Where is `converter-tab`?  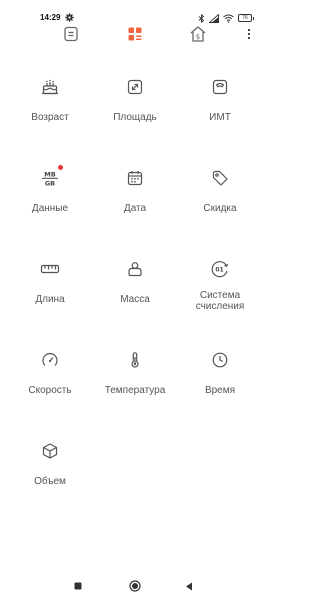
converter-tab is located at coordinates (135, 34).